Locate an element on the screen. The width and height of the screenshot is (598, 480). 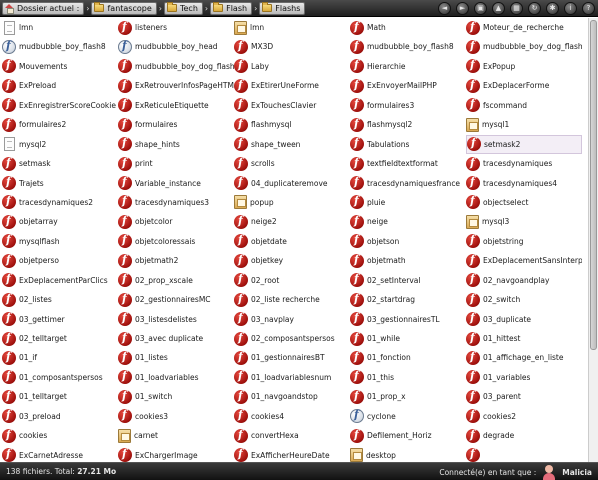
breadcrumb-item: Flash is located at coordinates (231, 8).